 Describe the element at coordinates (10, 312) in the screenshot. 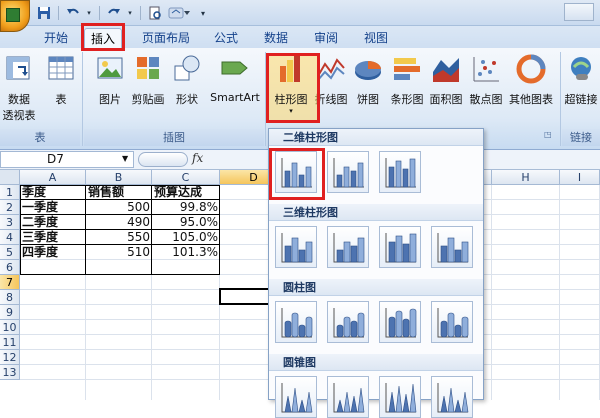

I see `row-header-9: 9` at that location.